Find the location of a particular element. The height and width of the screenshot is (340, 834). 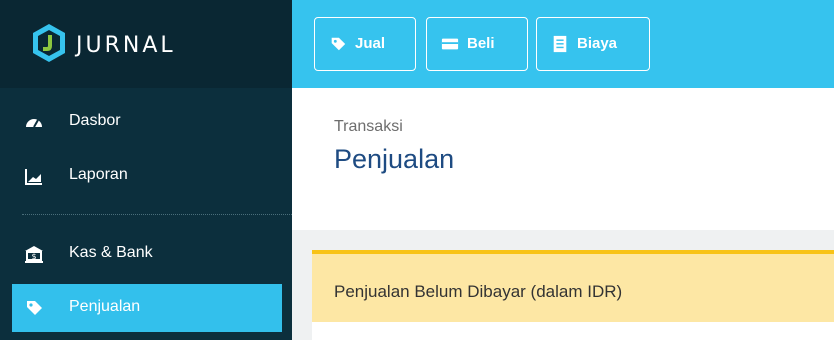

sidebar-divider is located at coordinates (157, 214).